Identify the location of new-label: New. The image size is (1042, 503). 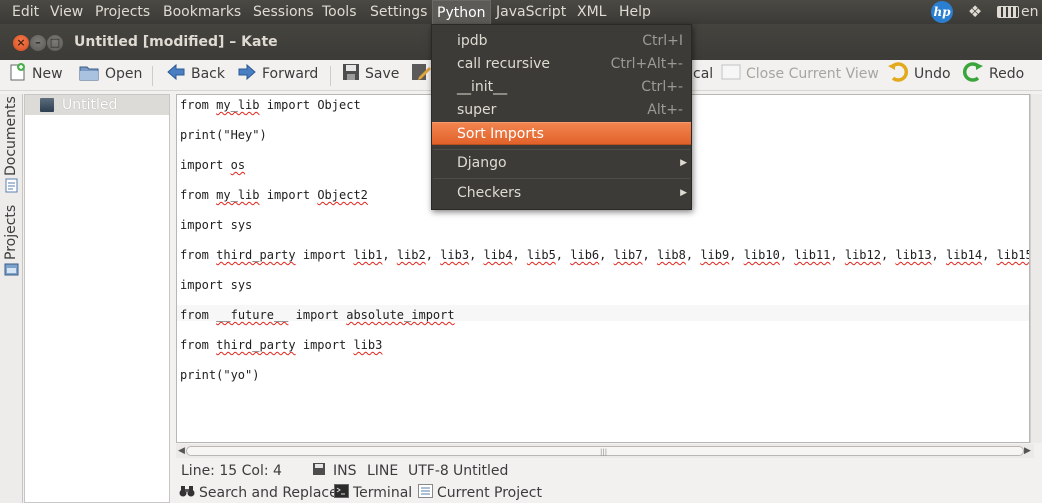
(47, 74).